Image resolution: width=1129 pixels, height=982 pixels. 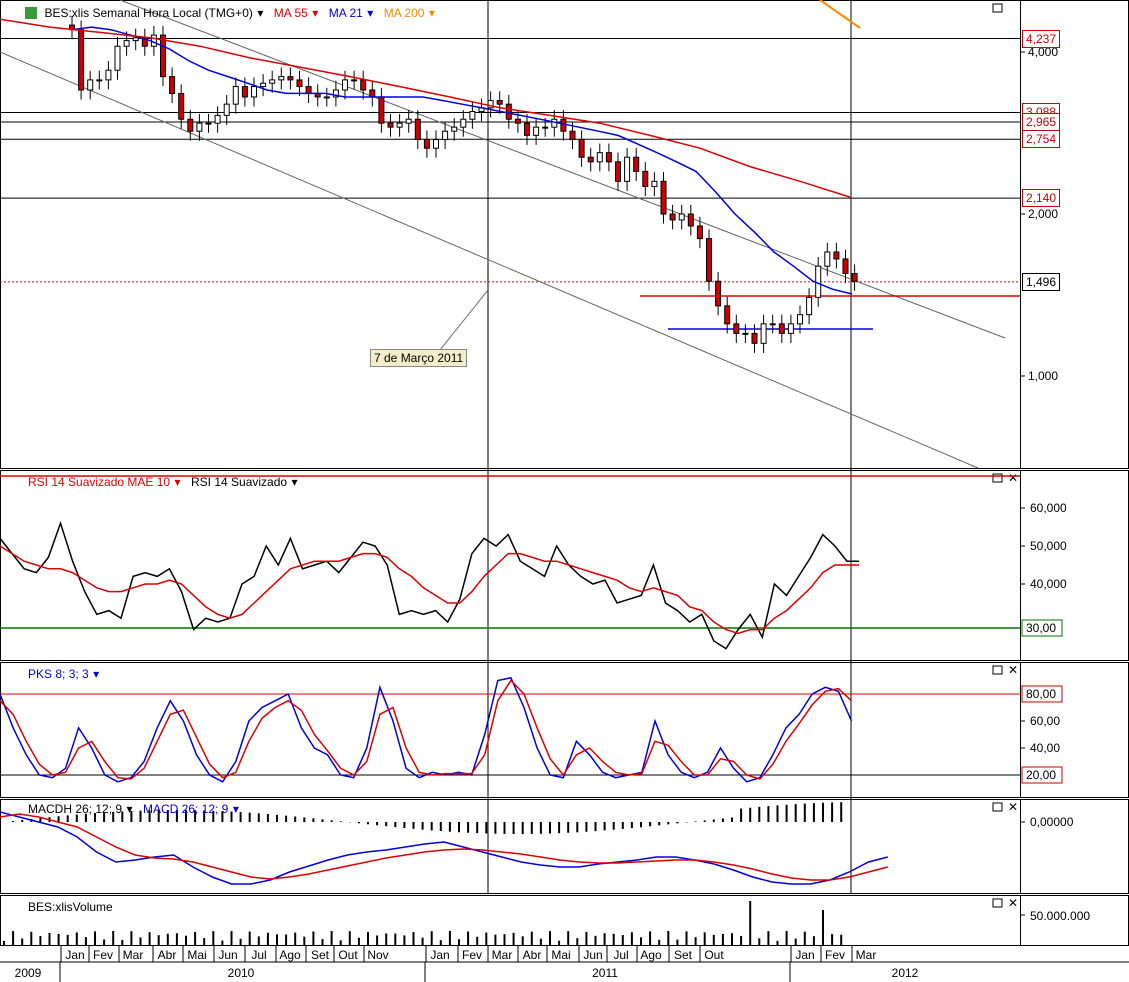 What do you see at coordinates (1052, 822) in the screenshot?
I see `macd-tick-label-0: 0,00000` at bounding box center [1052, 822].